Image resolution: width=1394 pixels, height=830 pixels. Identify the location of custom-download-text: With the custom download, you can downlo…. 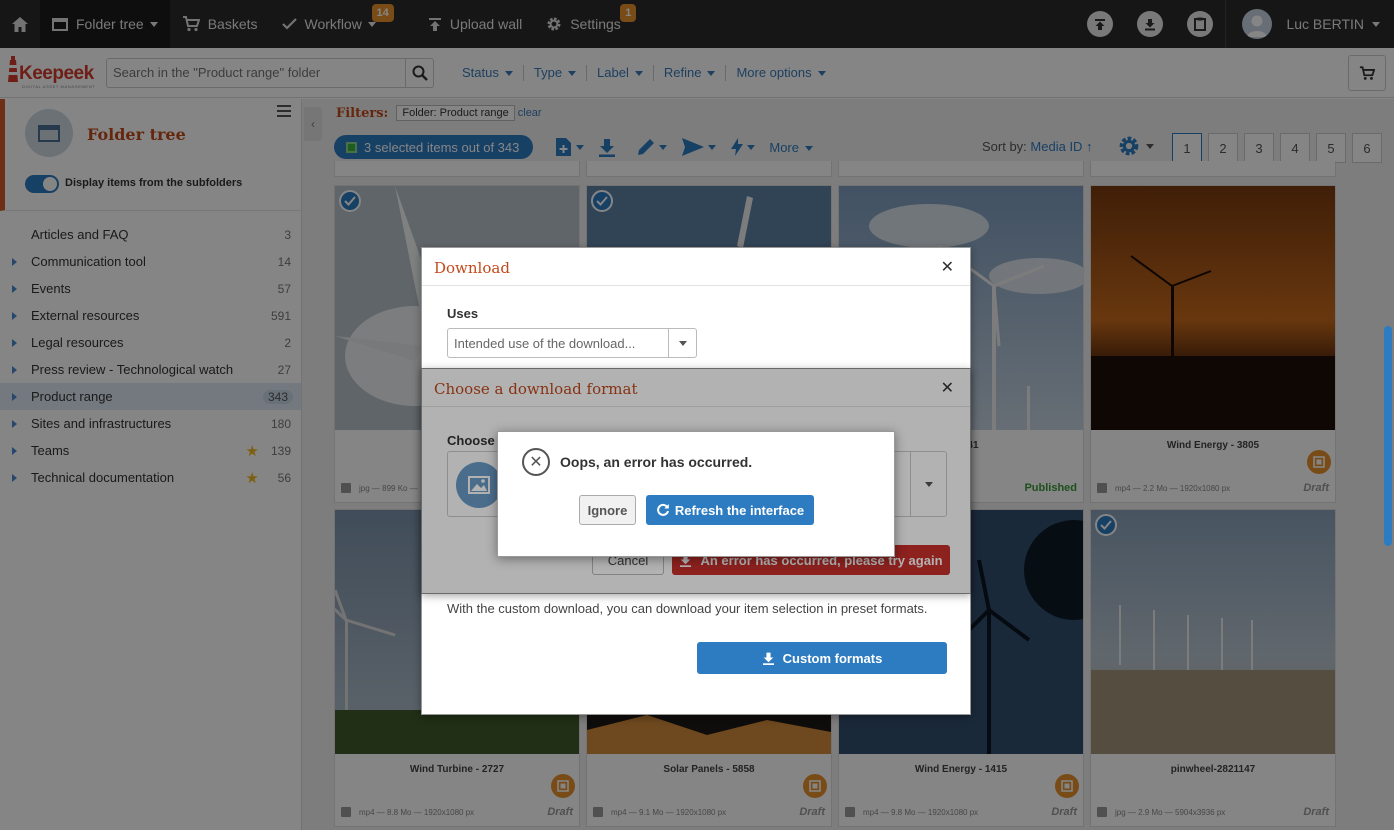
(687, 608).